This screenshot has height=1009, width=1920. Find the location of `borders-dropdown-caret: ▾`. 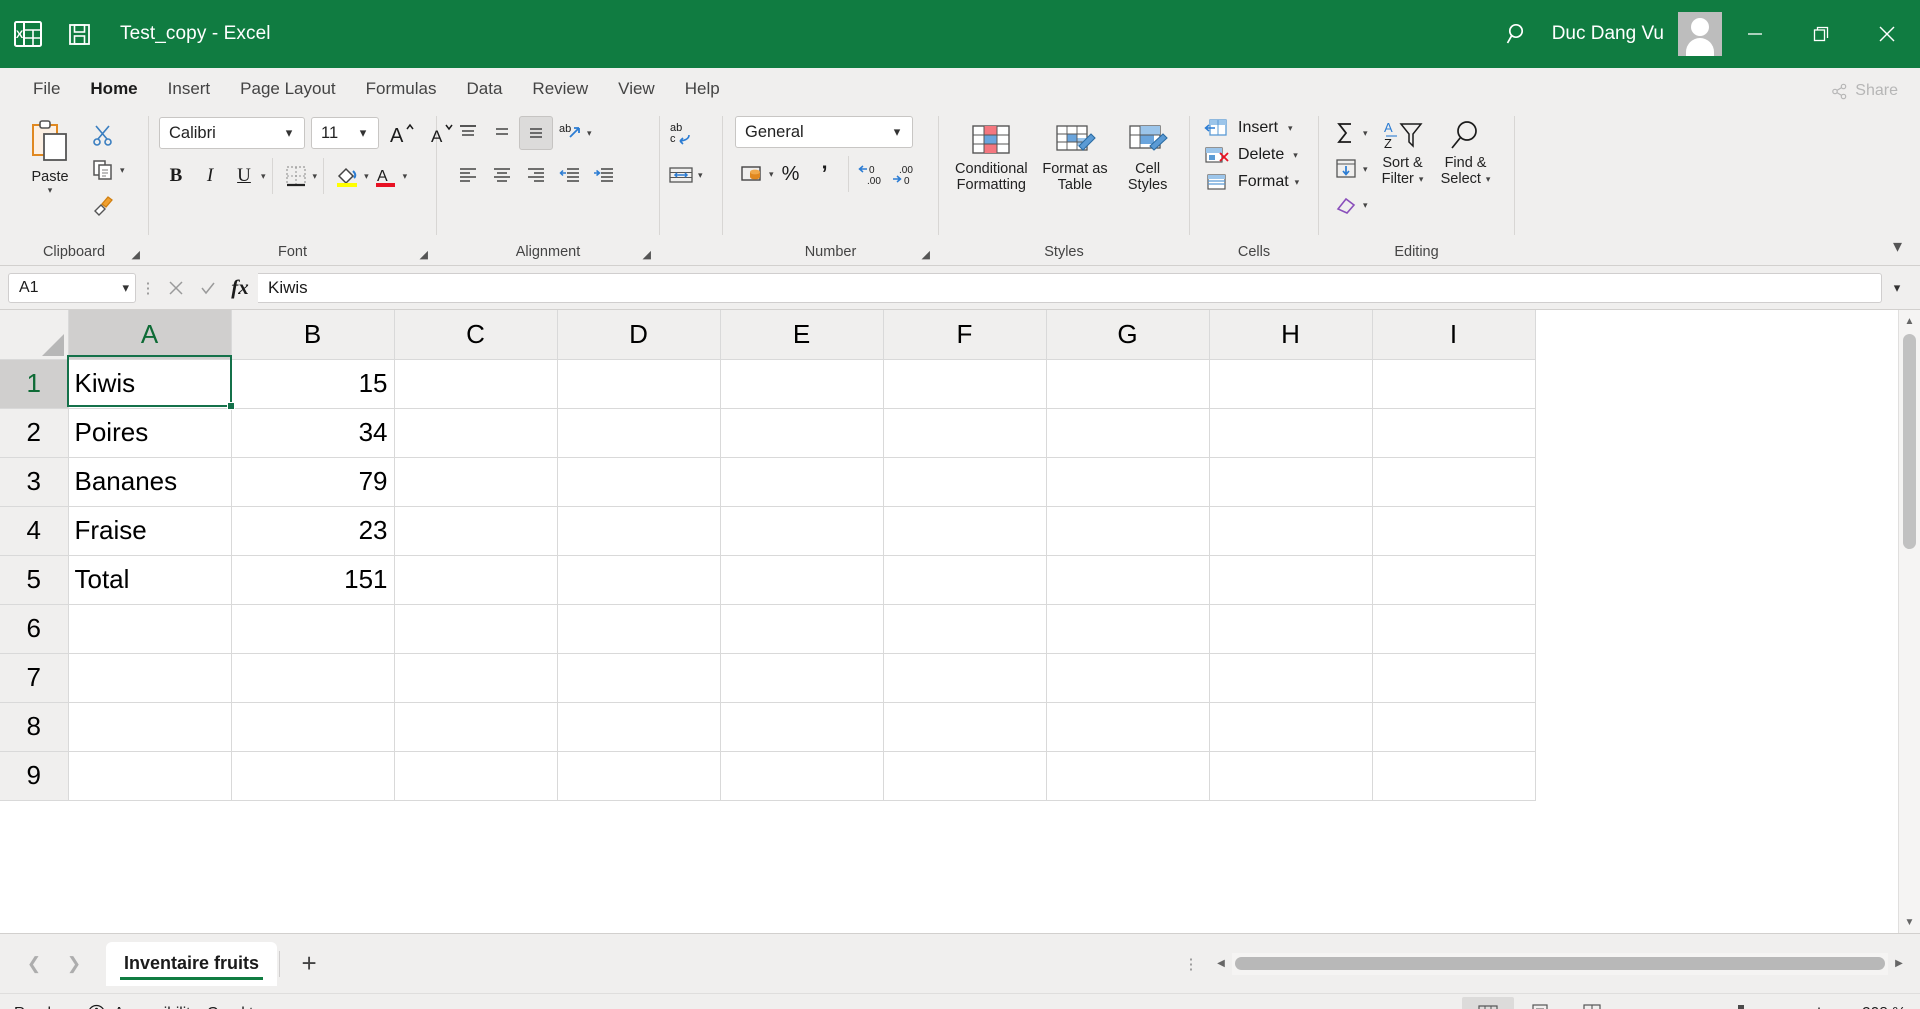

borders-dropdown-caret: ▾ is located at coordinates (315, 176).